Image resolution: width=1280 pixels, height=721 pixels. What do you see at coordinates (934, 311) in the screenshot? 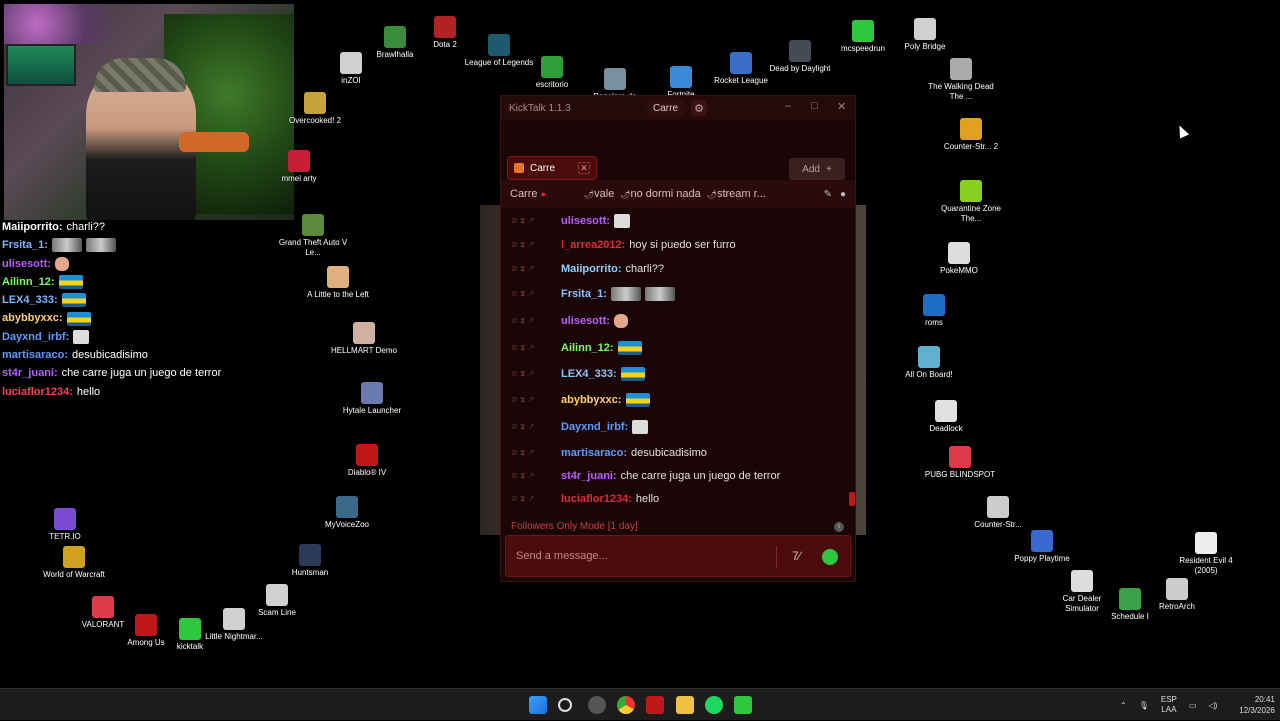
I see `desktop-shortcut: roms` at bounding box center [934, 311].